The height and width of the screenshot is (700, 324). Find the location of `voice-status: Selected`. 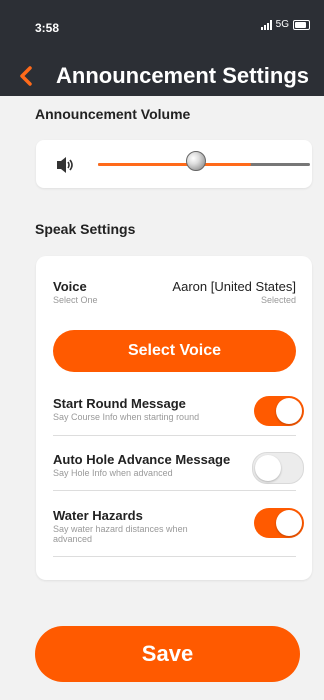

voice-status: Selected is located at coordinates (278, 300).